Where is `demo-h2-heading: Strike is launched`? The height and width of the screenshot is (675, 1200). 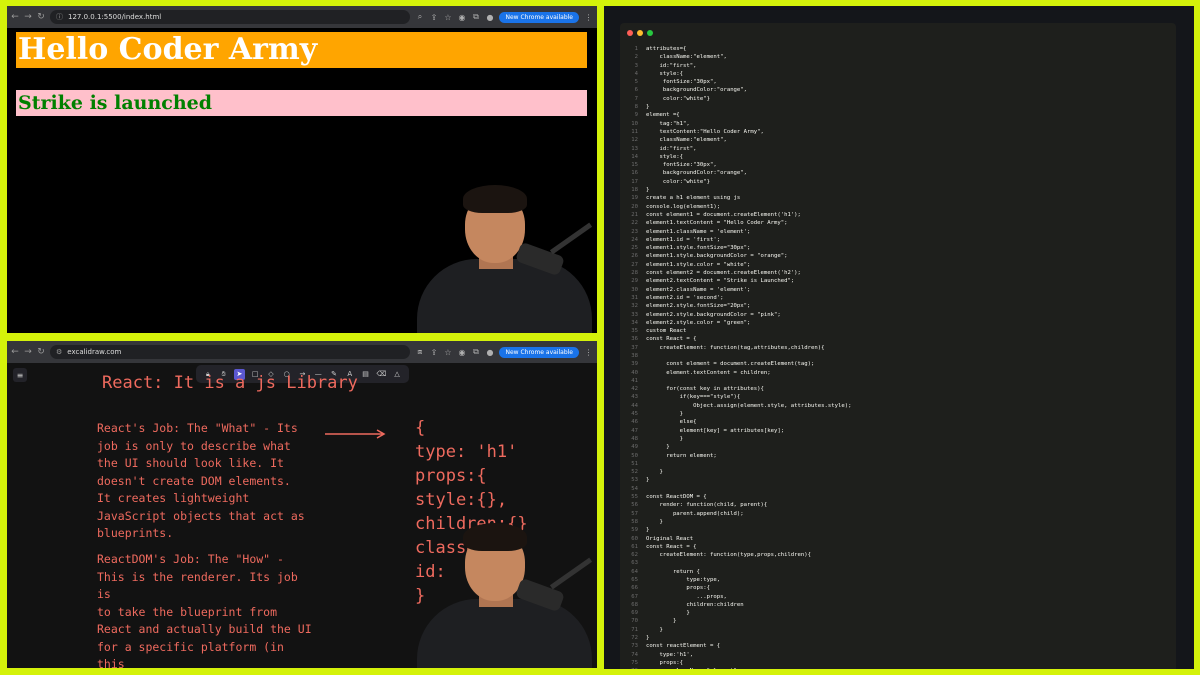 demo-h2-heading: Strike is launched is located at coordinates (301, 103).